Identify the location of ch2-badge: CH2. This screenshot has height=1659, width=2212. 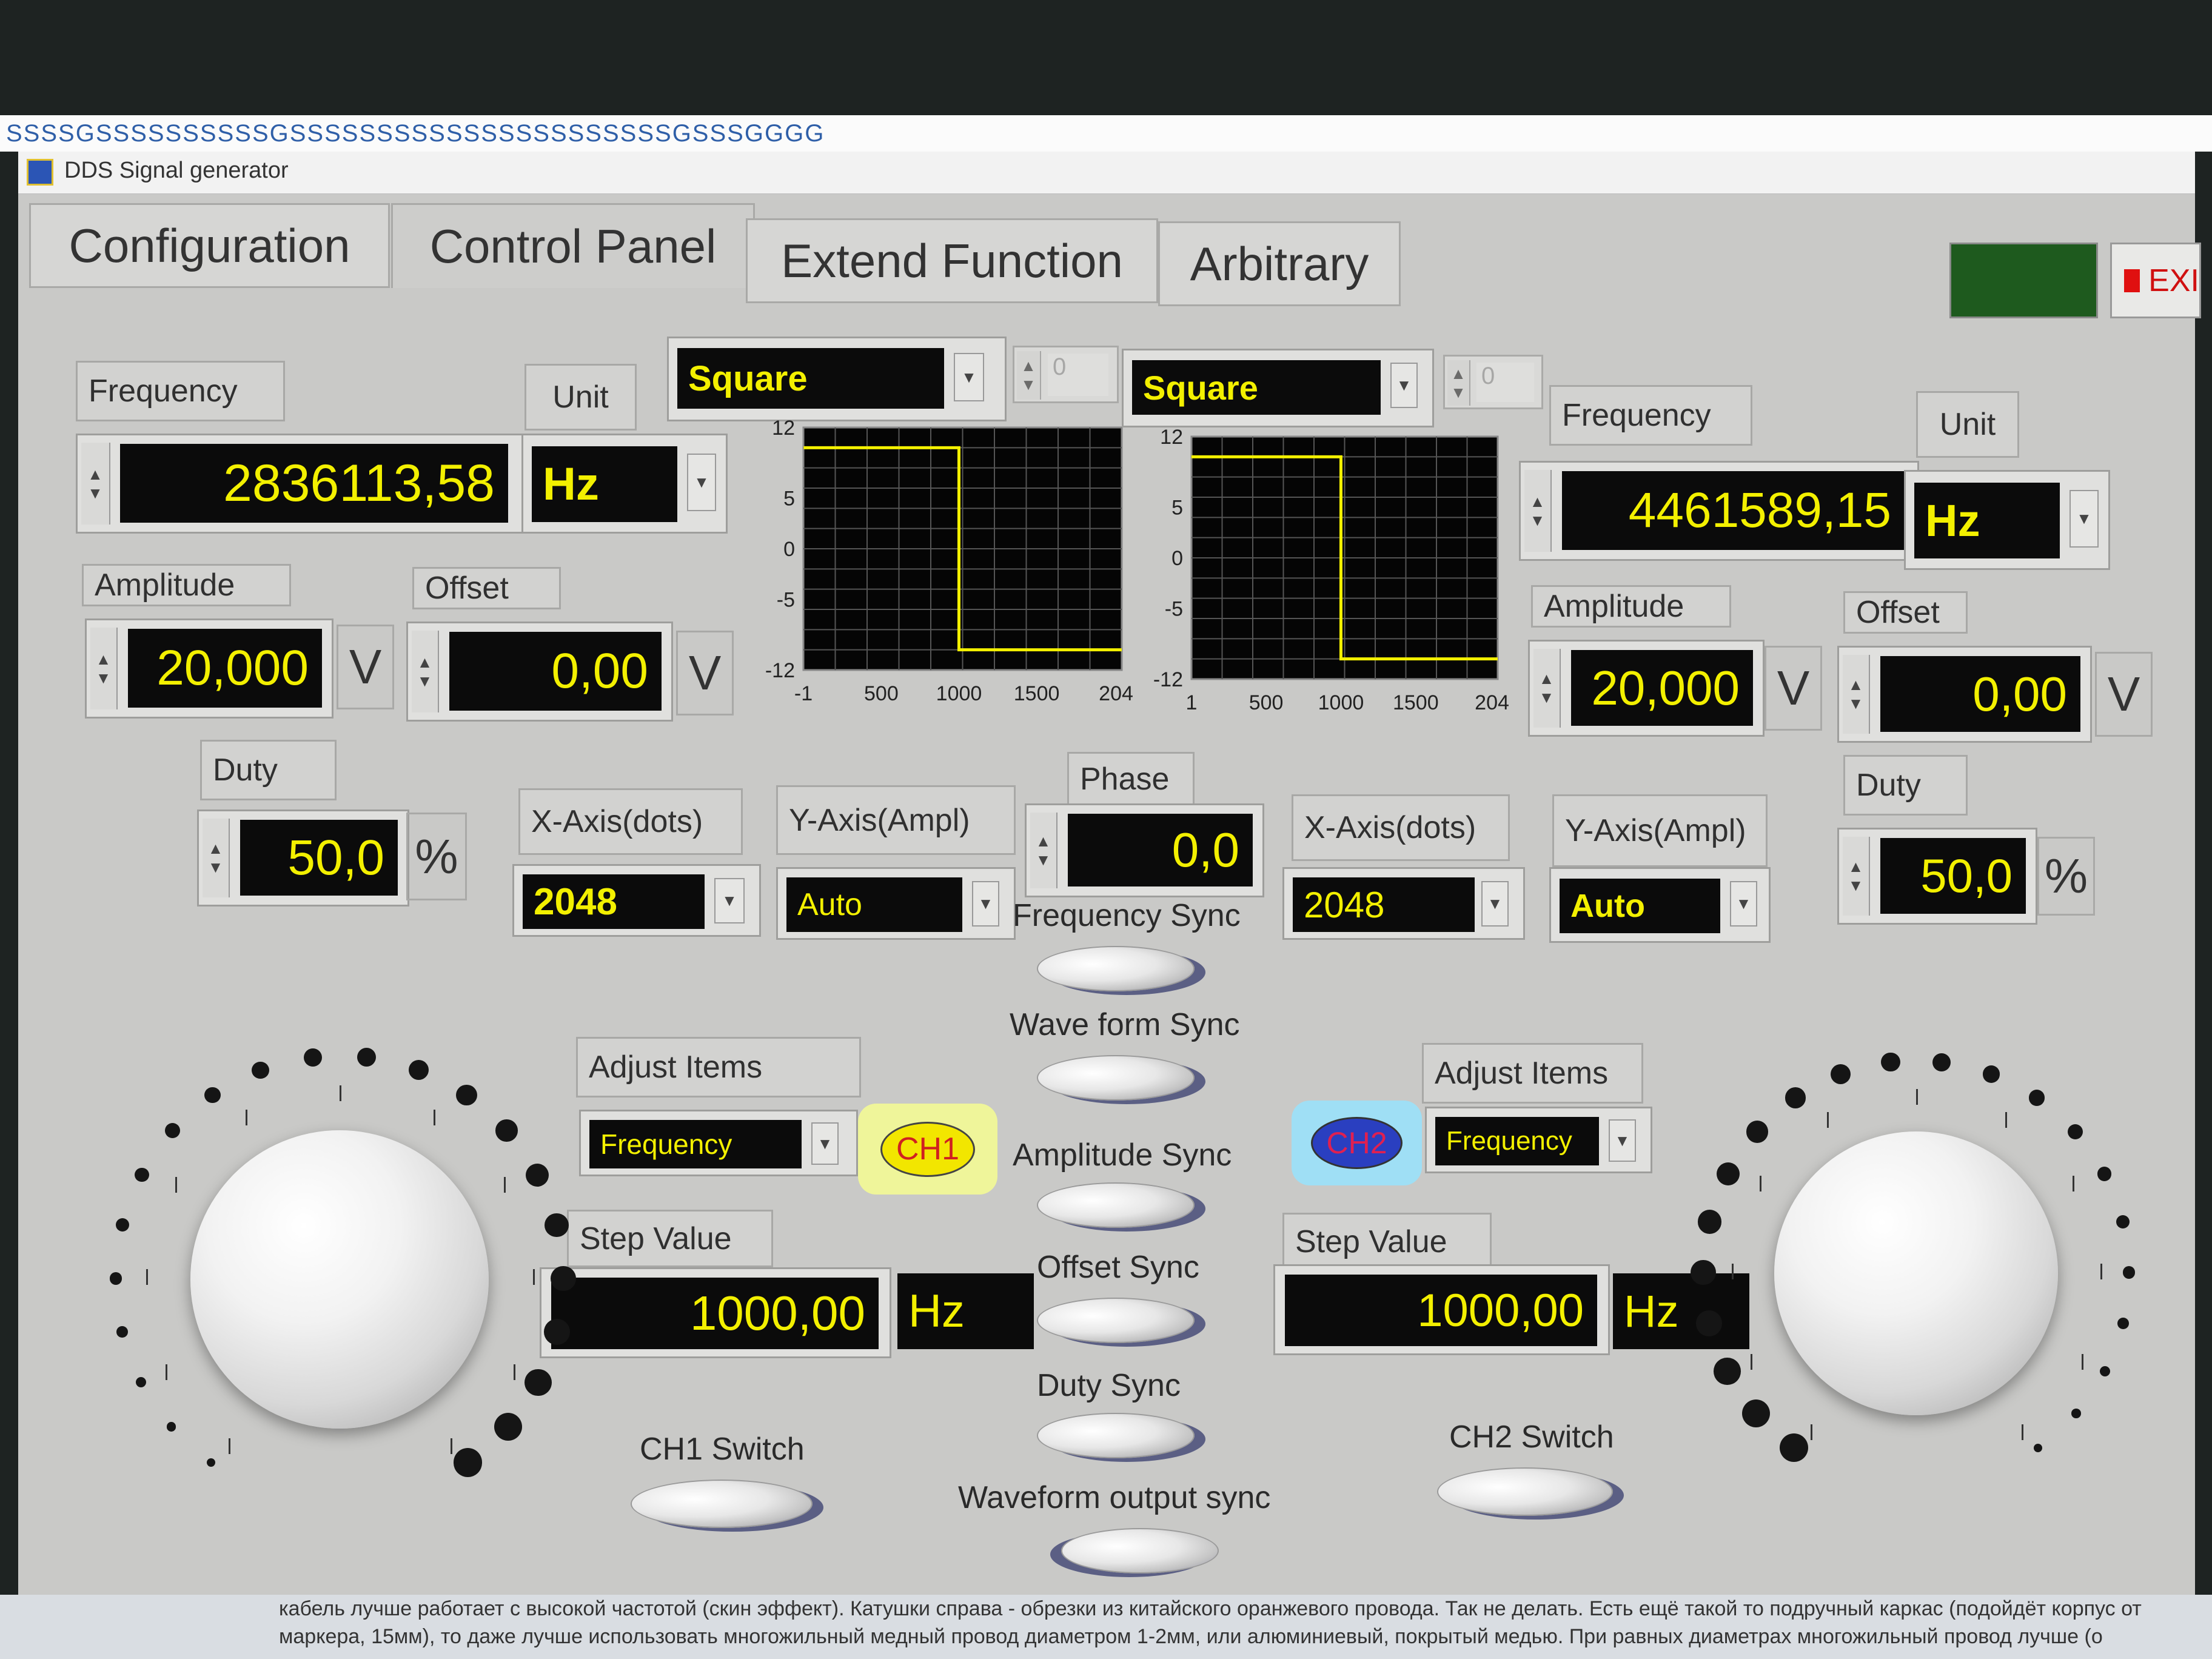
(1357, 1143).